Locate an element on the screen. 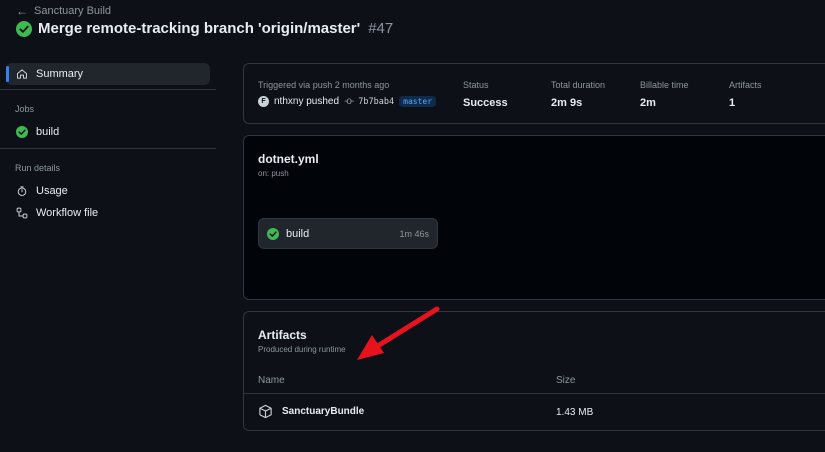  artifacts-table-header: Name Size is located at coordinates (534, 379).